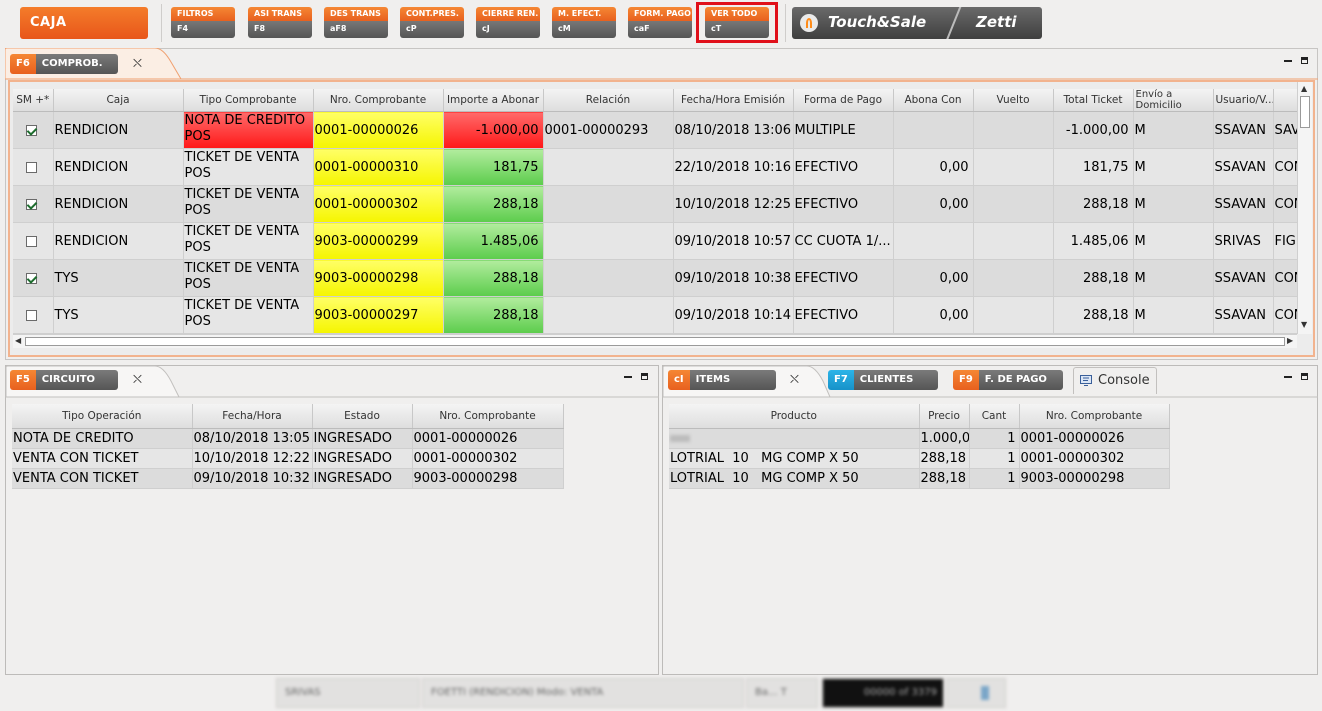 The image size is (1322, 711). Describe the element at coordinates (1173, 278) in the screenshot. I see `cell-envio: M` at that location.